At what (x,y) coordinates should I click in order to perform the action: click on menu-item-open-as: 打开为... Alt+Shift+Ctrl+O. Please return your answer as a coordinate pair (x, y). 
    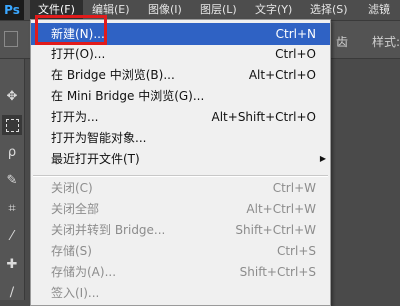
    Looking at the image, I should click on (180, 117).